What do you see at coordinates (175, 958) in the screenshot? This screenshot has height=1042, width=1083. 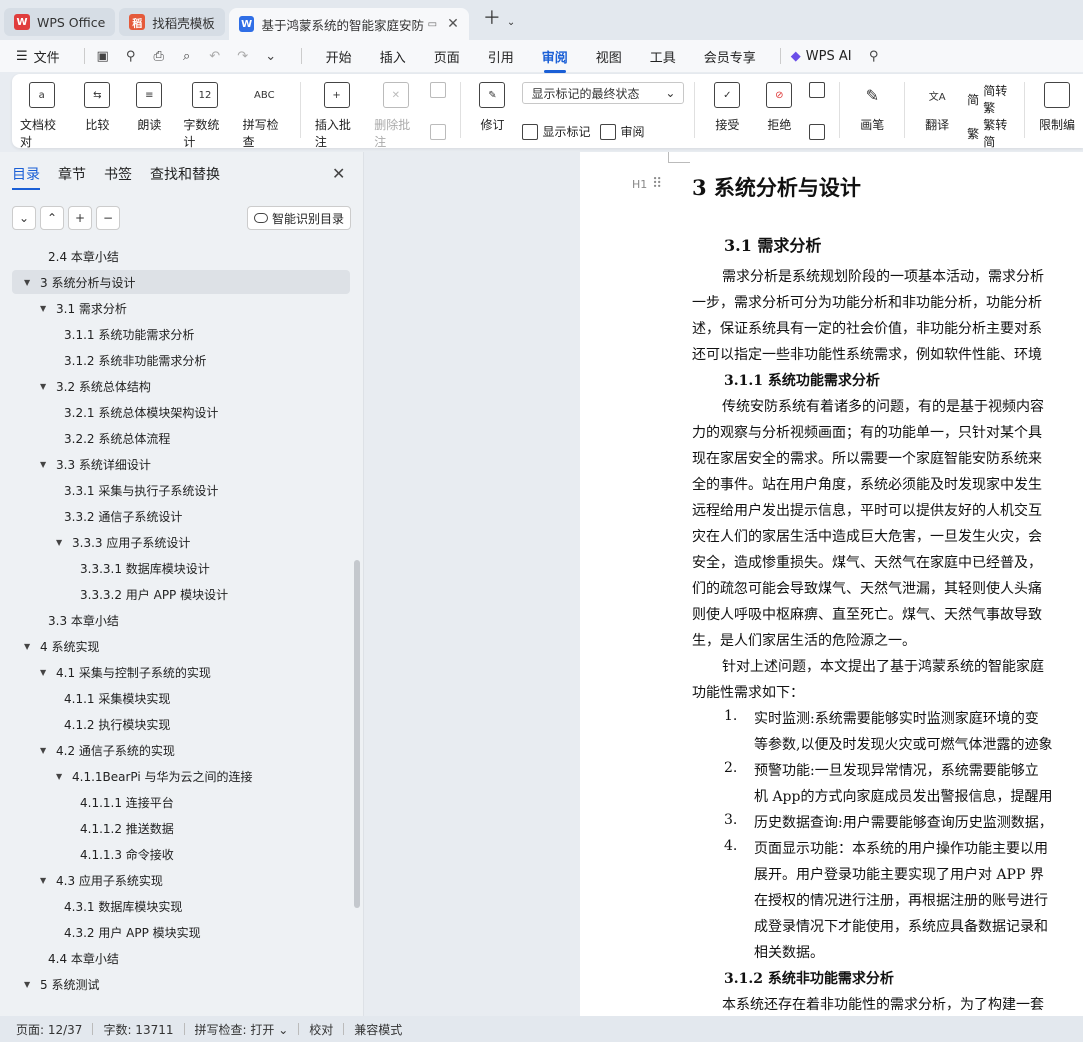 I see `toc-item: 4.4 本章小结` at bounding box center [175, 958].